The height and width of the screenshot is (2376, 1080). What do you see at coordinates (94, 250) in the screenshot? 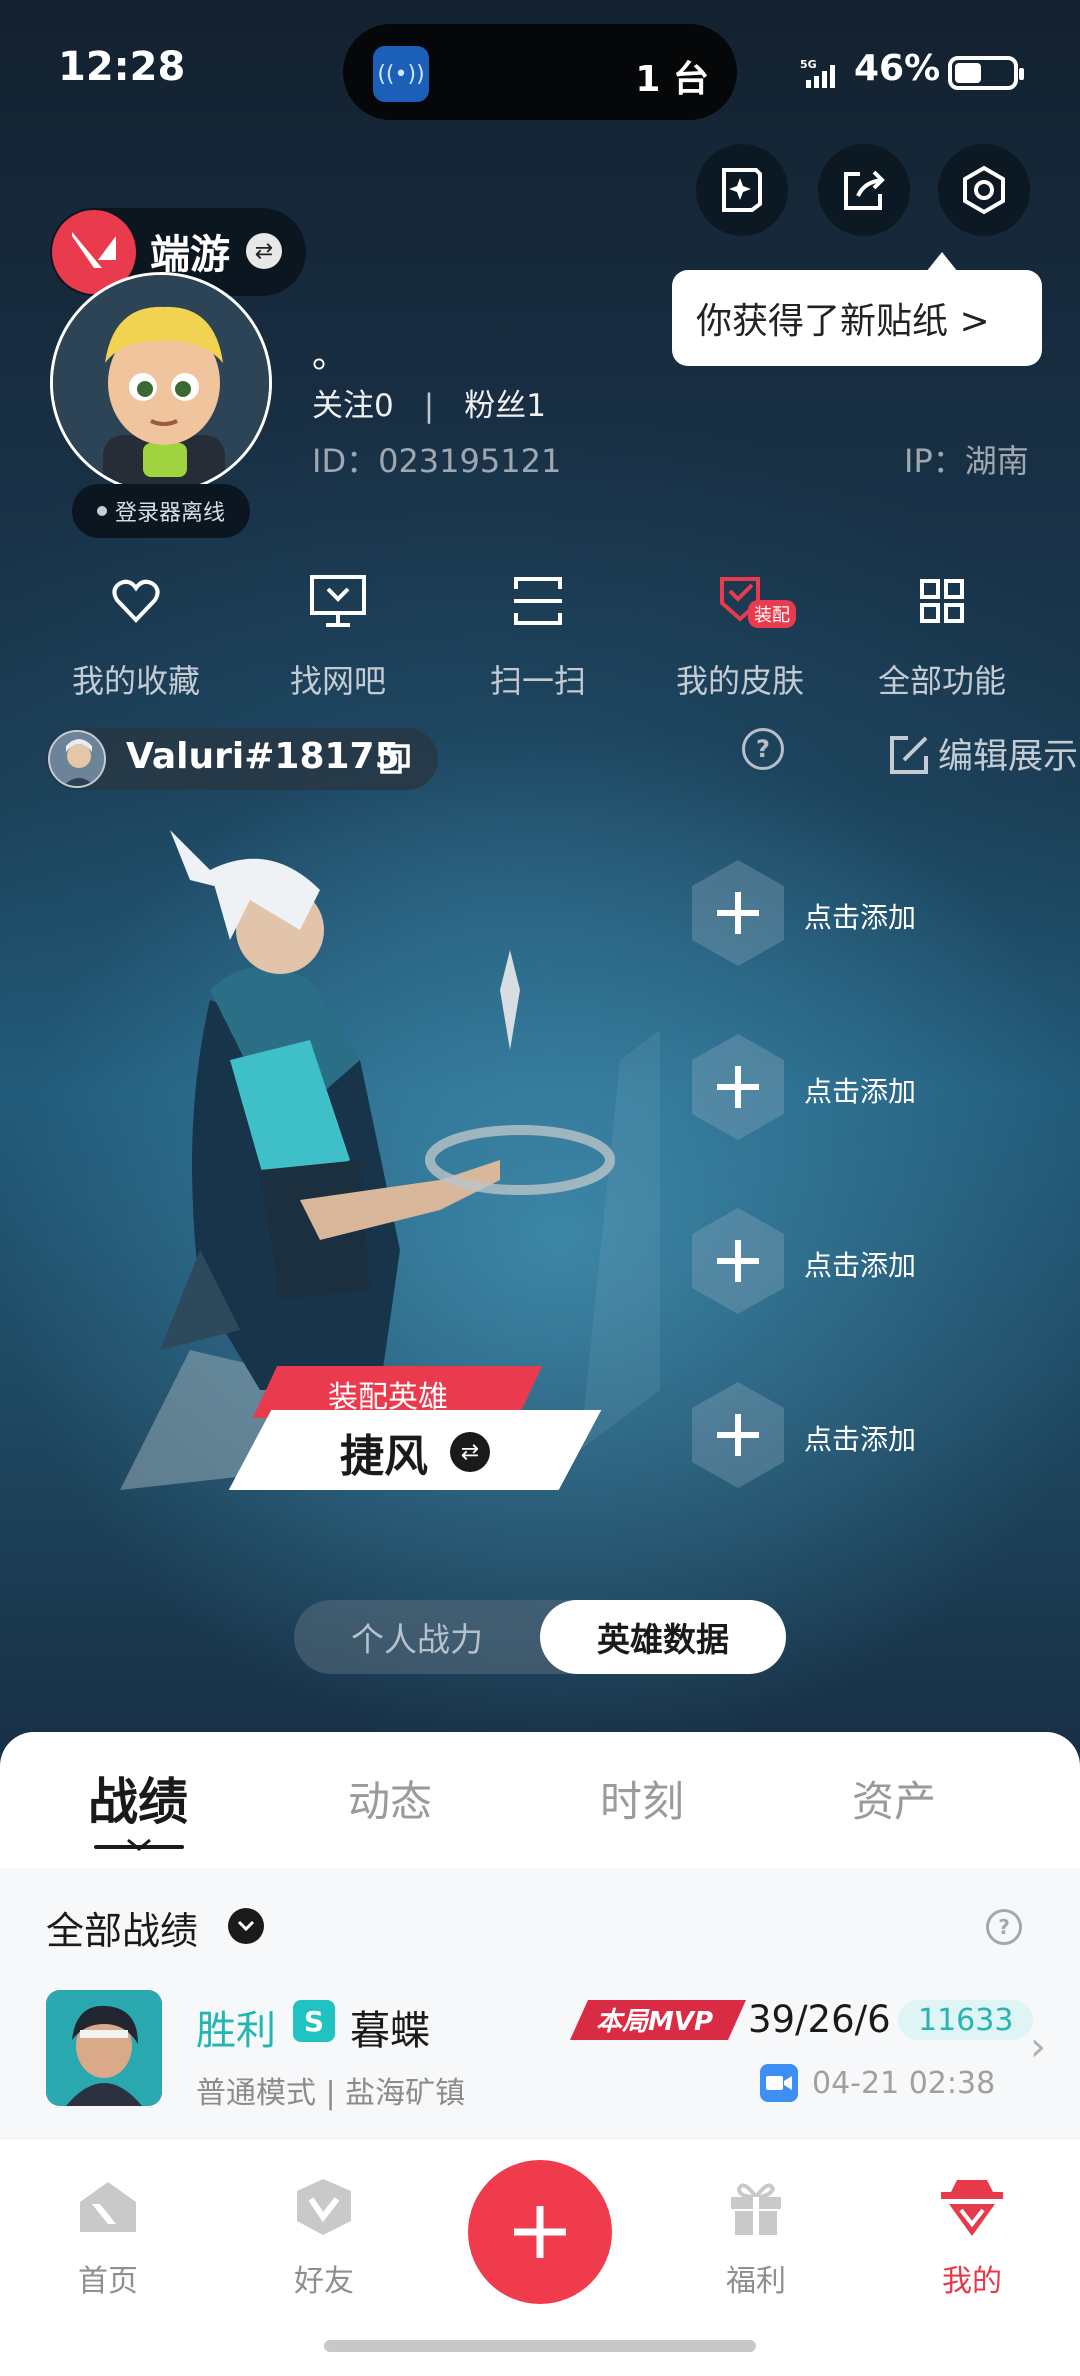
I see `valorant-logo-icon` at bounding box center [94, 250].